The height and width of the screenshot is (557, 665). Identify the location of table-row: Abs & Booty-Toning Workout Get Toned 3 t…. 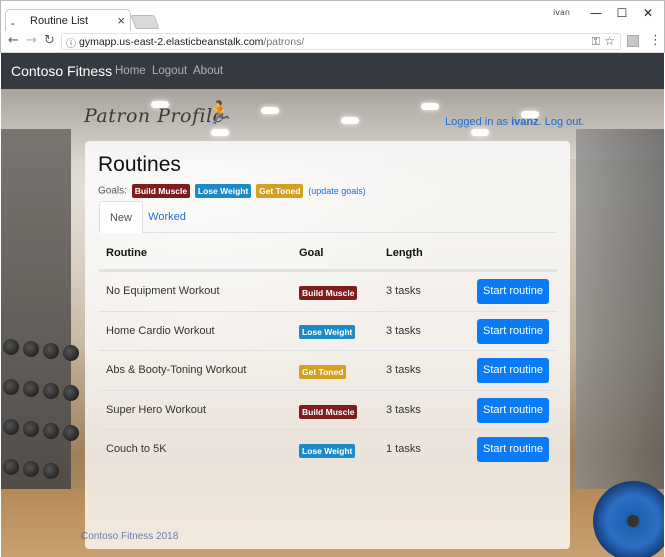
(328, 370).